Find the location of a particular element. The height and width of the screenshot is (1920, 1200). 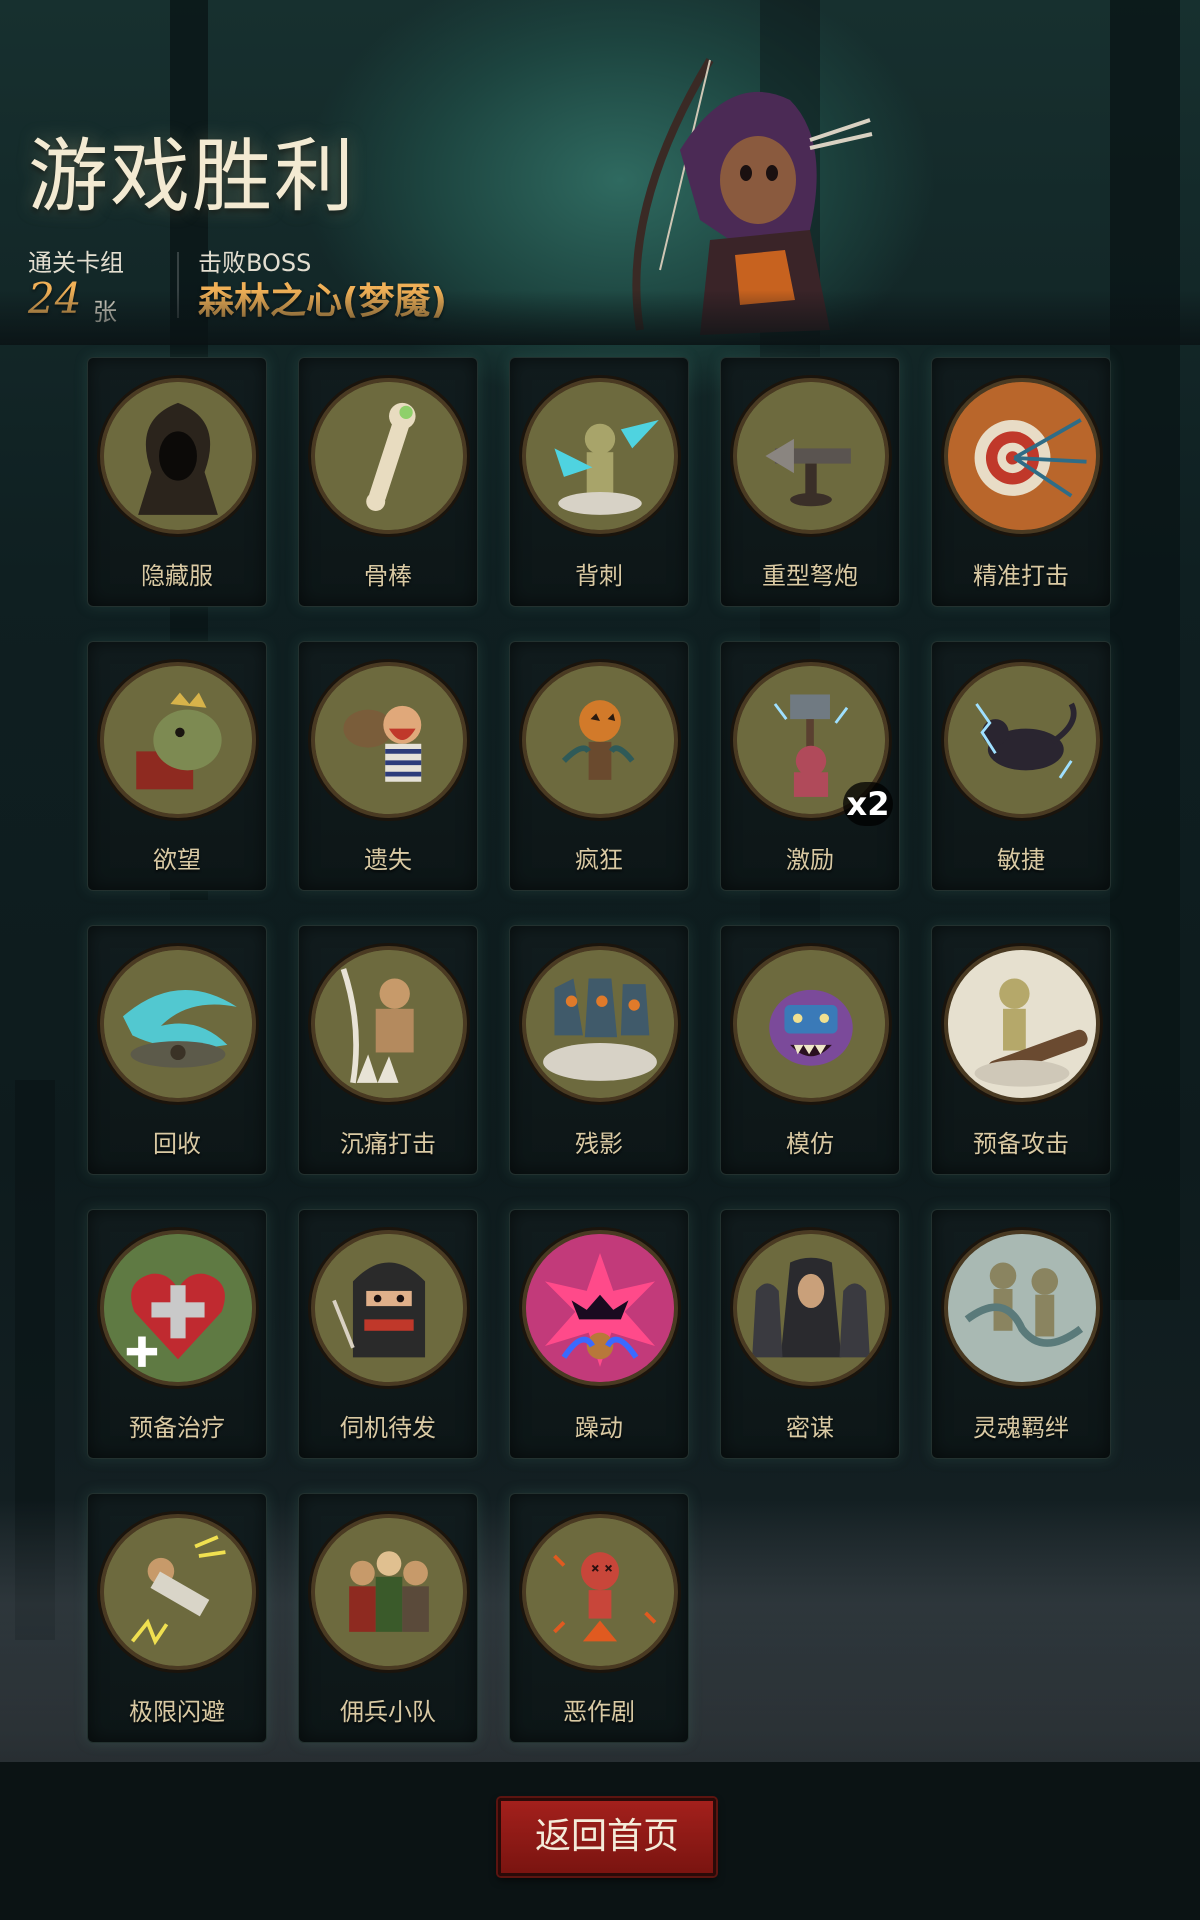

deck-card: 躁动 is located at coordinates (599, 1334).